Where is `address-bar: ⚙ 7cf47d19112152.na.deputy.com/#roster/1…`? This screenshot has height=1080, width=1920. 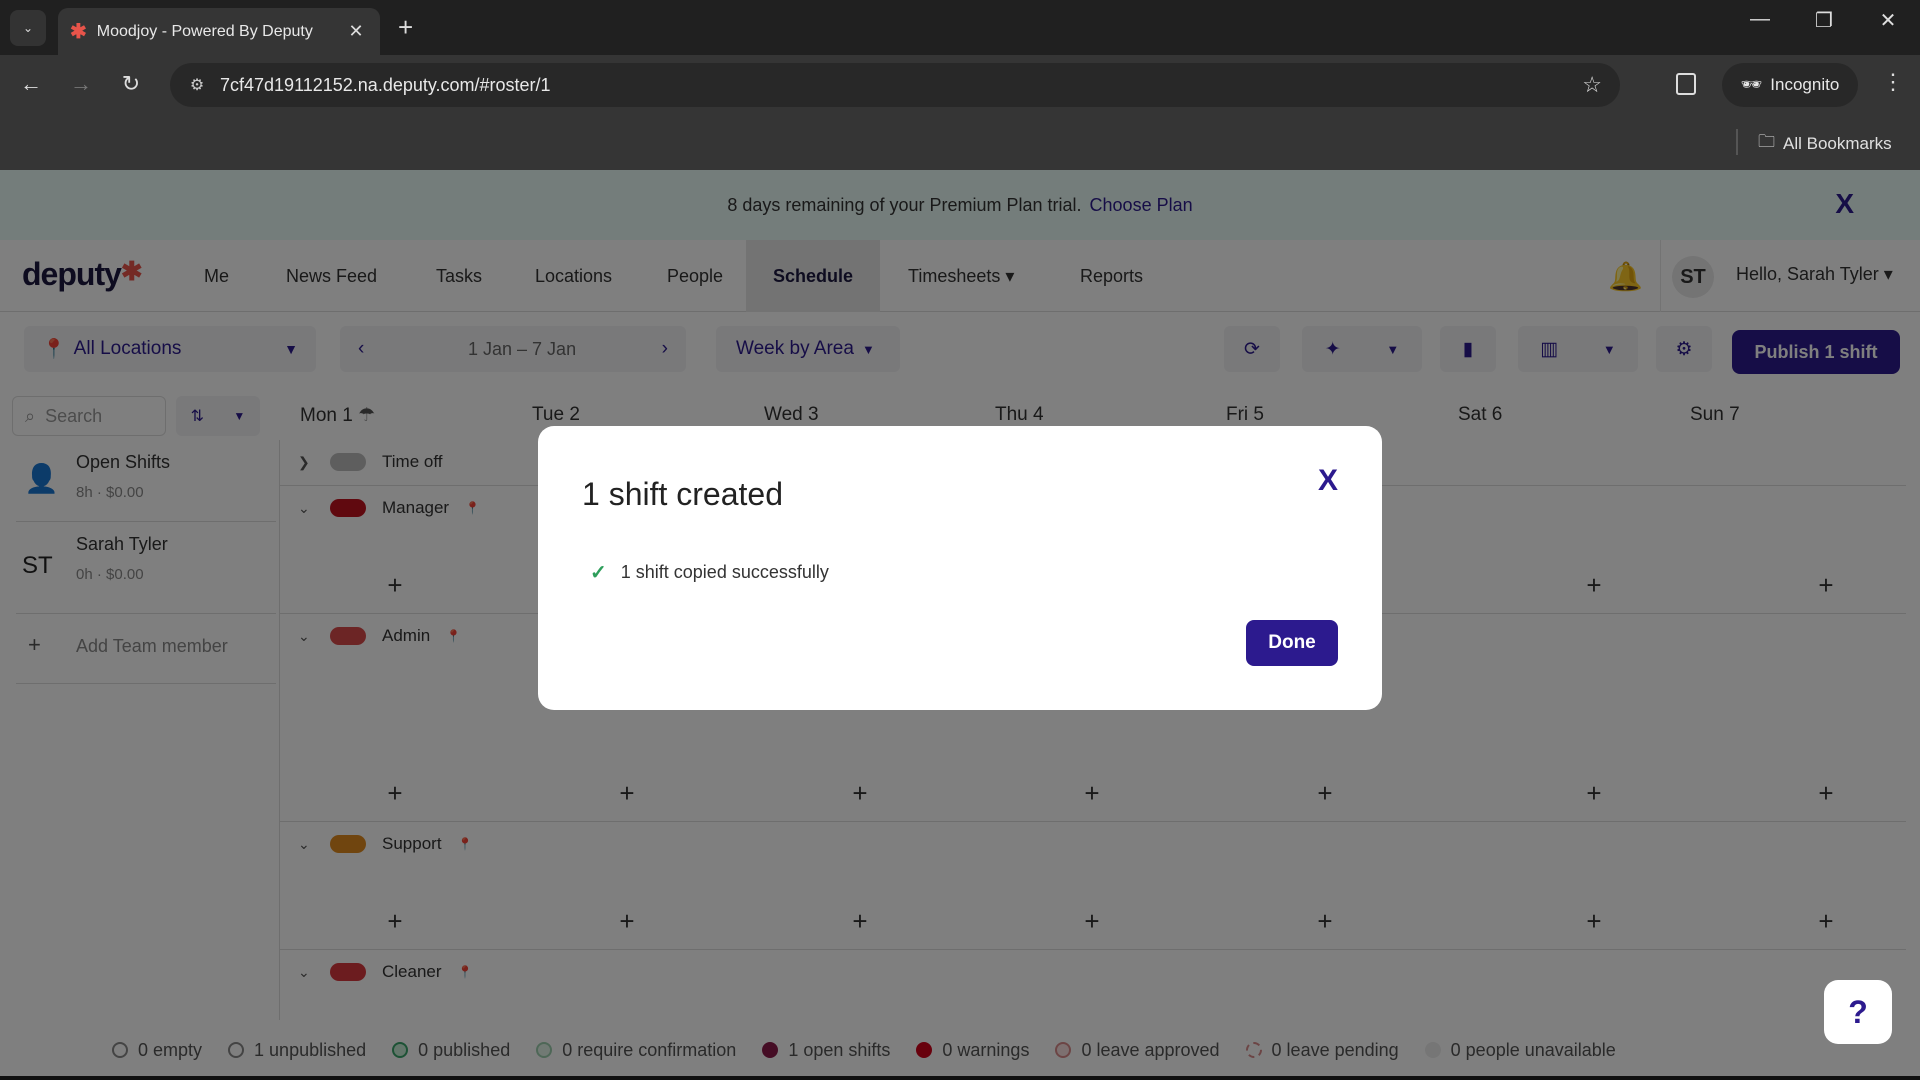
address-bar: ⚙ 7cf47d19112152.na.deputy.com/#roster/1… is located at coordinates (895, 85).